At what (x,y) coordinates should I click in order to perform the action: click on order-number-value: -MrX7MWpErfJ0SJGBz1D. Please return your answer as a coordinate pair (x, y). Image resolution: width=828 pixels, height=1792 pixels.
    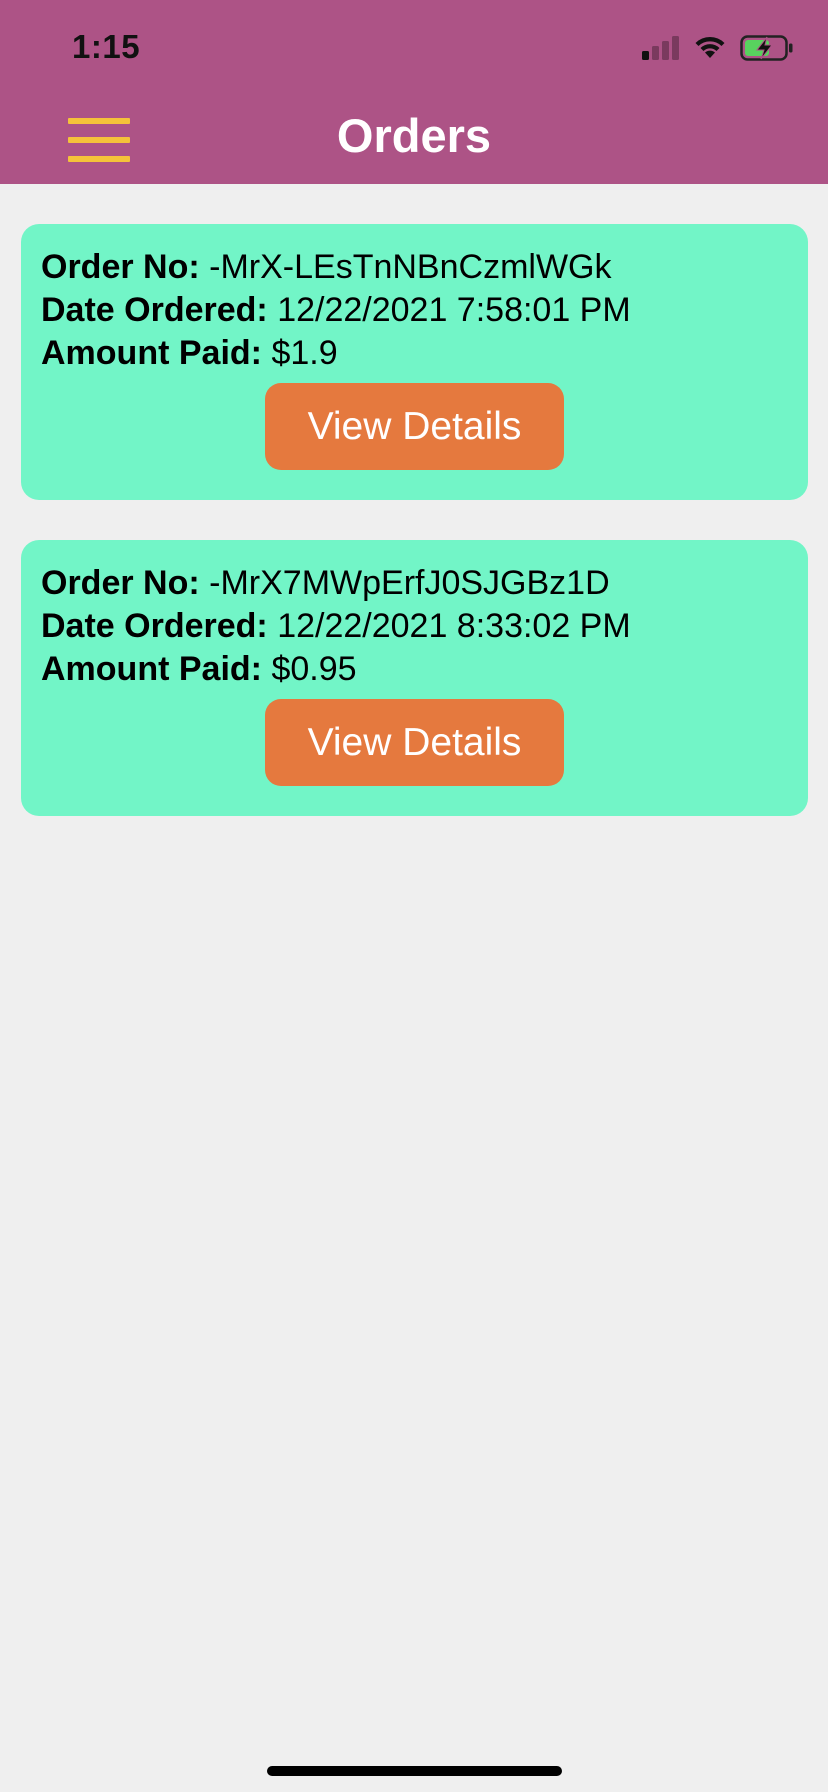
    Looking at the image, I should click on (409, 583).